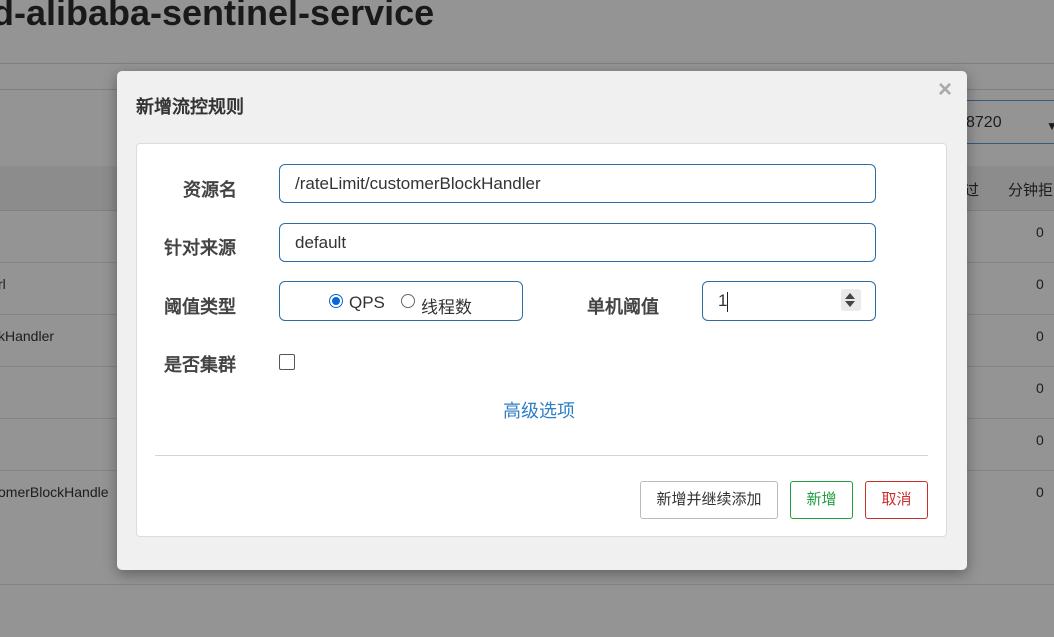 The width and height of the screenshot is (1054, 637). I want to click on thread-count-radio-label: 线程数, so click(446, 305).